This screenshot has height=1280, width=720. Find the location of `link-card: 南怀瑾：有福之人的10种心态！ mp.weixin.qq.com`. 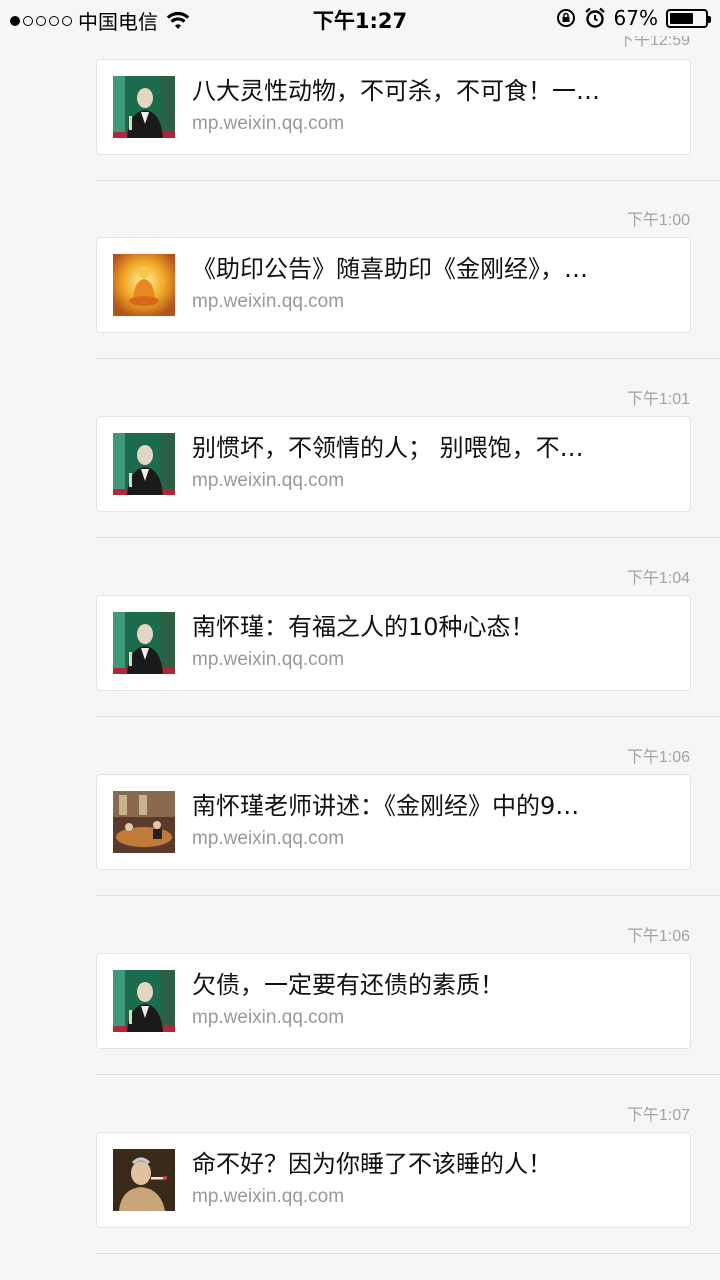

link-card: 南怀瑾：有福之人的10种心态！ mp.weixin.qq.com is located at coordinates (393, 643).